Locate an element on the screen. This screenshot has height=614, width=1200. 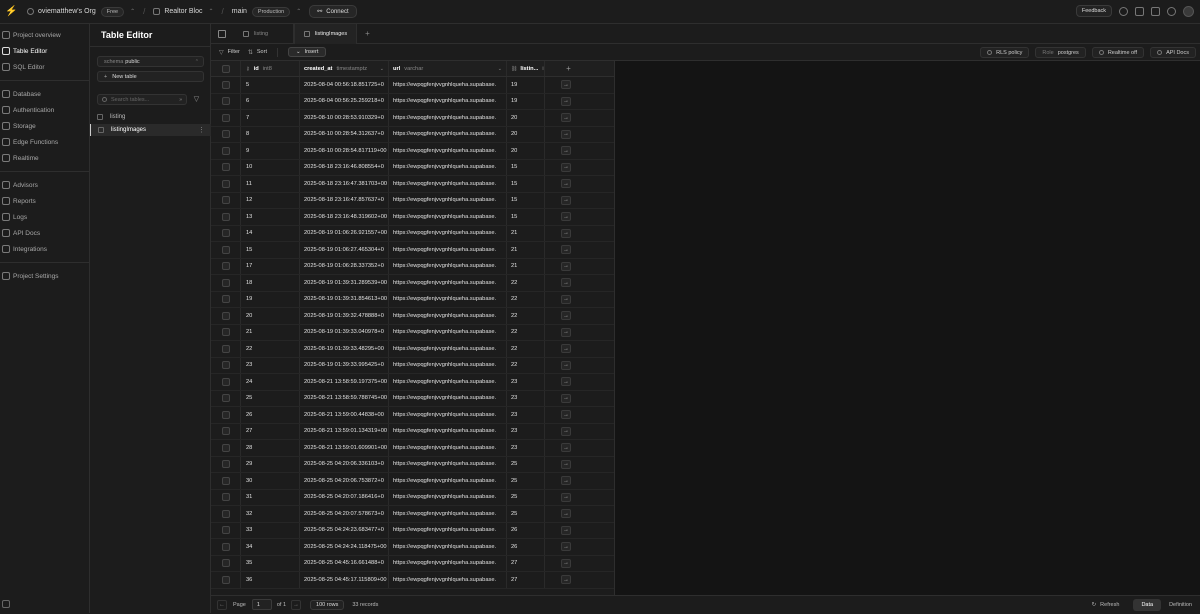
column-header-url: url varchar ⌄ is located at coordinates (448, 68).